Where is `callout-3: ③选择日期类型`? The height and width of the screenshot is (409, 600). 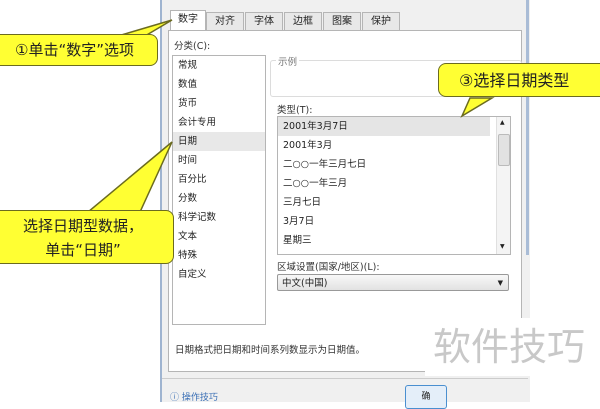
callout-3: ③选择日期类型 is located at coordinates (519, 80).